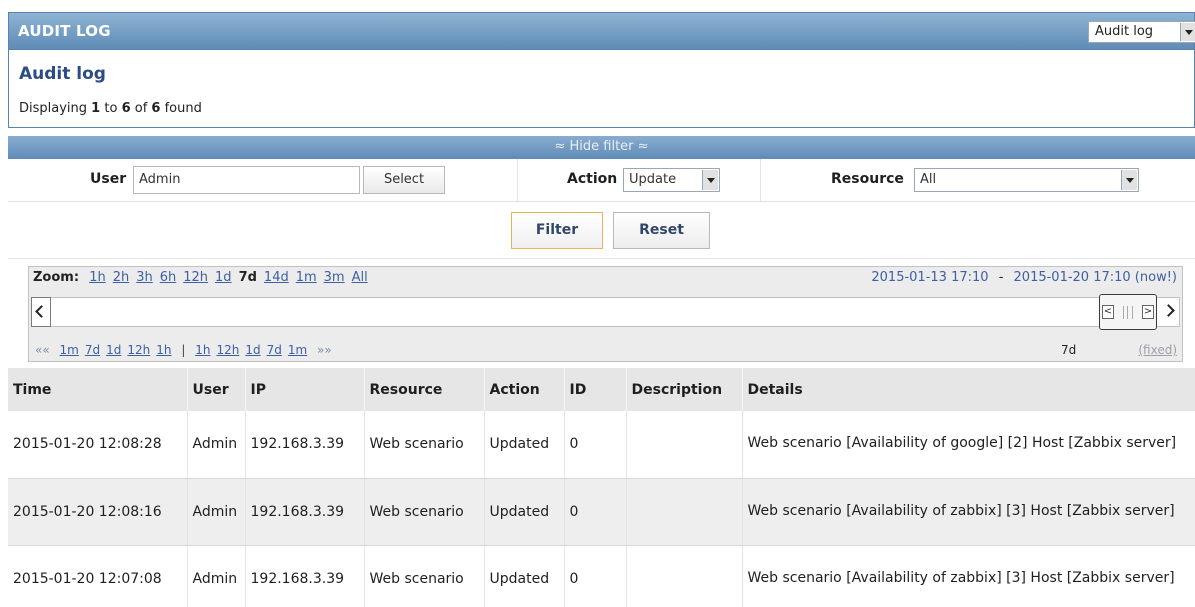 This screenshot has width=1195, height=607. What do you see at coordinates (168, 277) in the screenshot?
I see `zoom-option-6h: 6h` at bounding box center [168, 277].